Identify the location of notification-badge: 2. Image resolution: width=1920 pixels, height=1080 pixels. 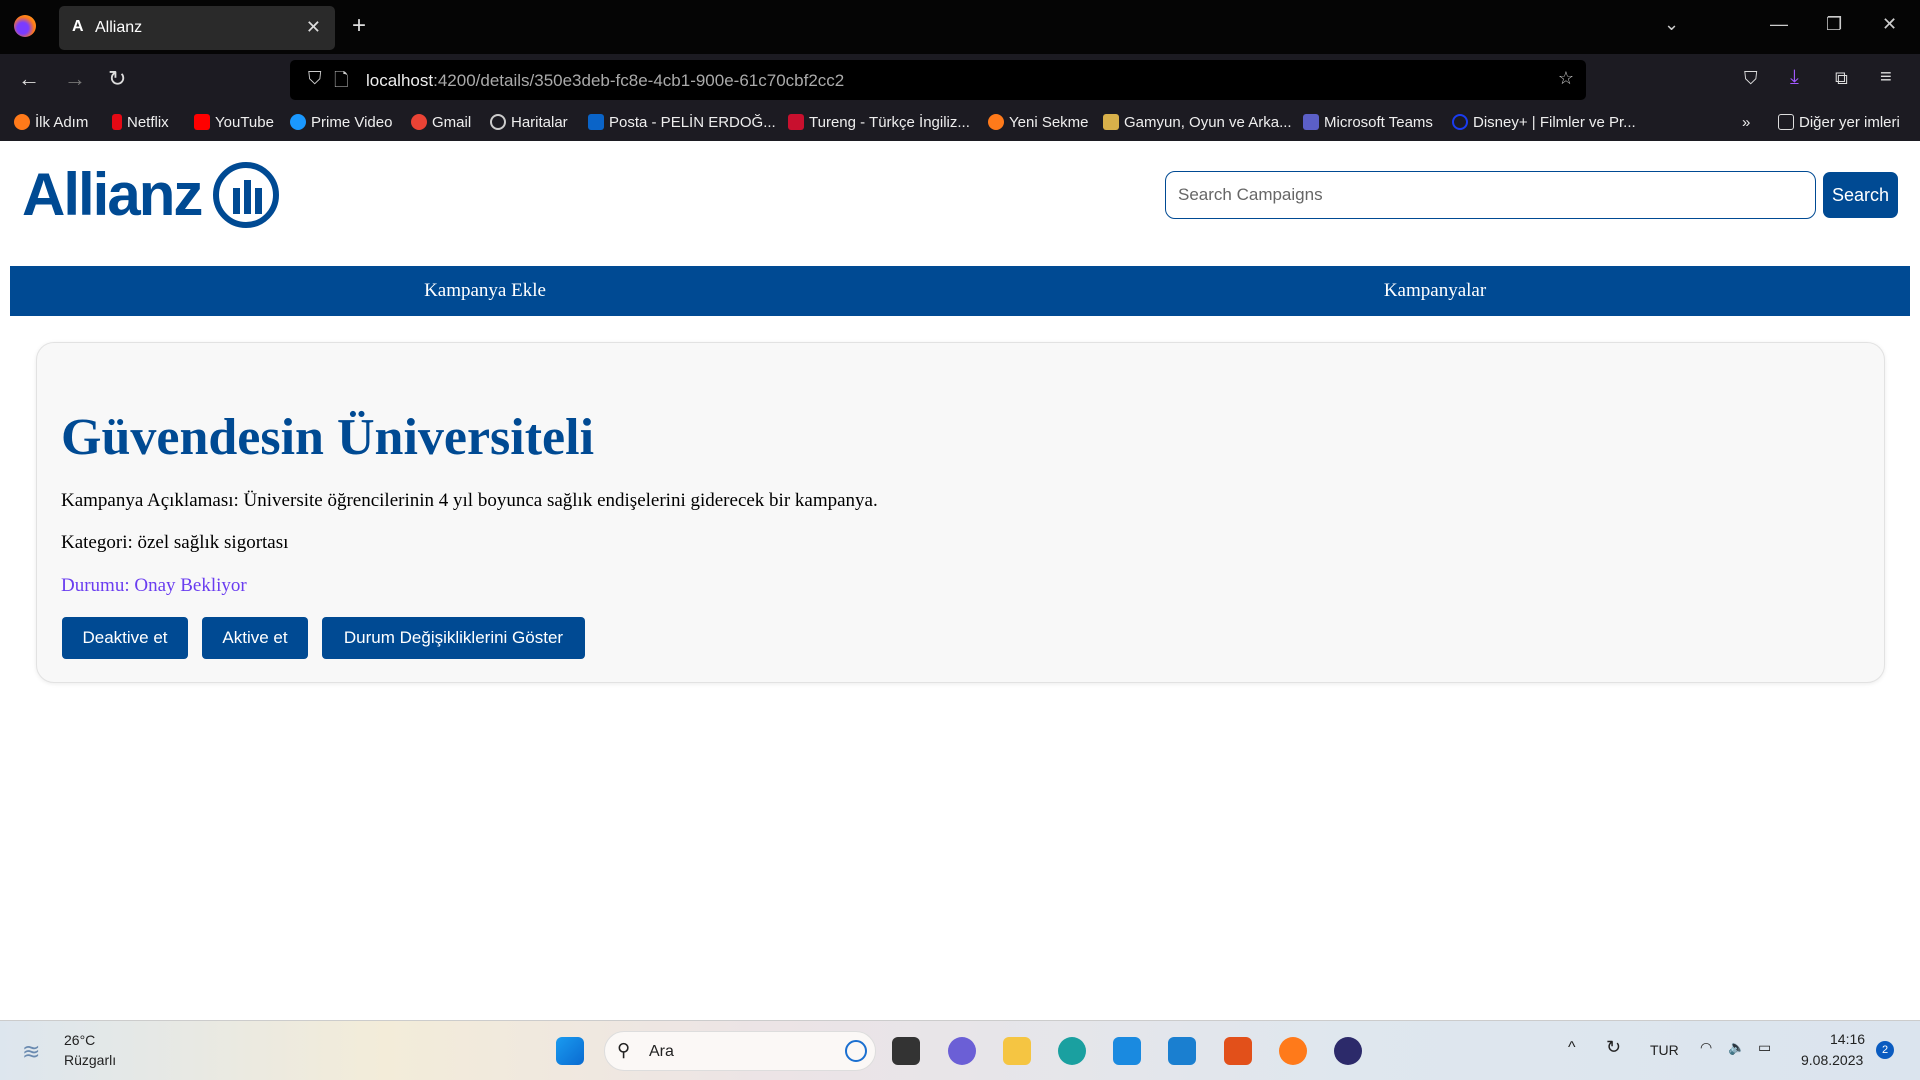
(1885, 1050).